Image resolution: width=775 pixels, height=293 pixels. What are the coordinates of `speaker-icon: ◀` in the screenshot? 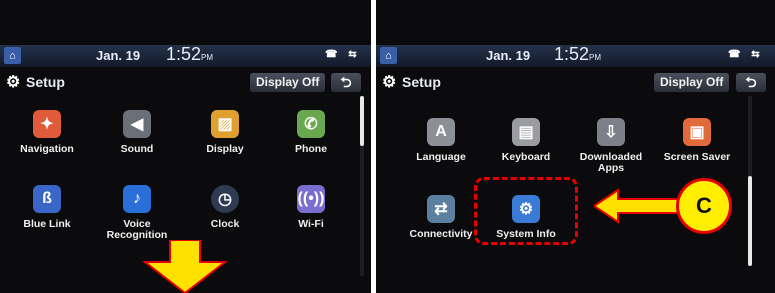 It's located at (137, 124).